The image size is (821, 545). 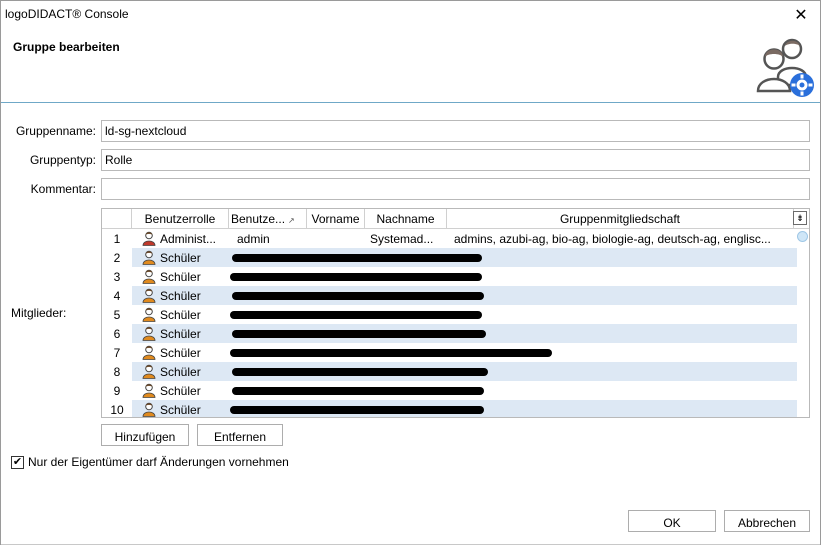 What do you see at coordinates (63, 189) in the screenshot?
I see `comment-label: Kommentar:` at bounding box center [63, 189].